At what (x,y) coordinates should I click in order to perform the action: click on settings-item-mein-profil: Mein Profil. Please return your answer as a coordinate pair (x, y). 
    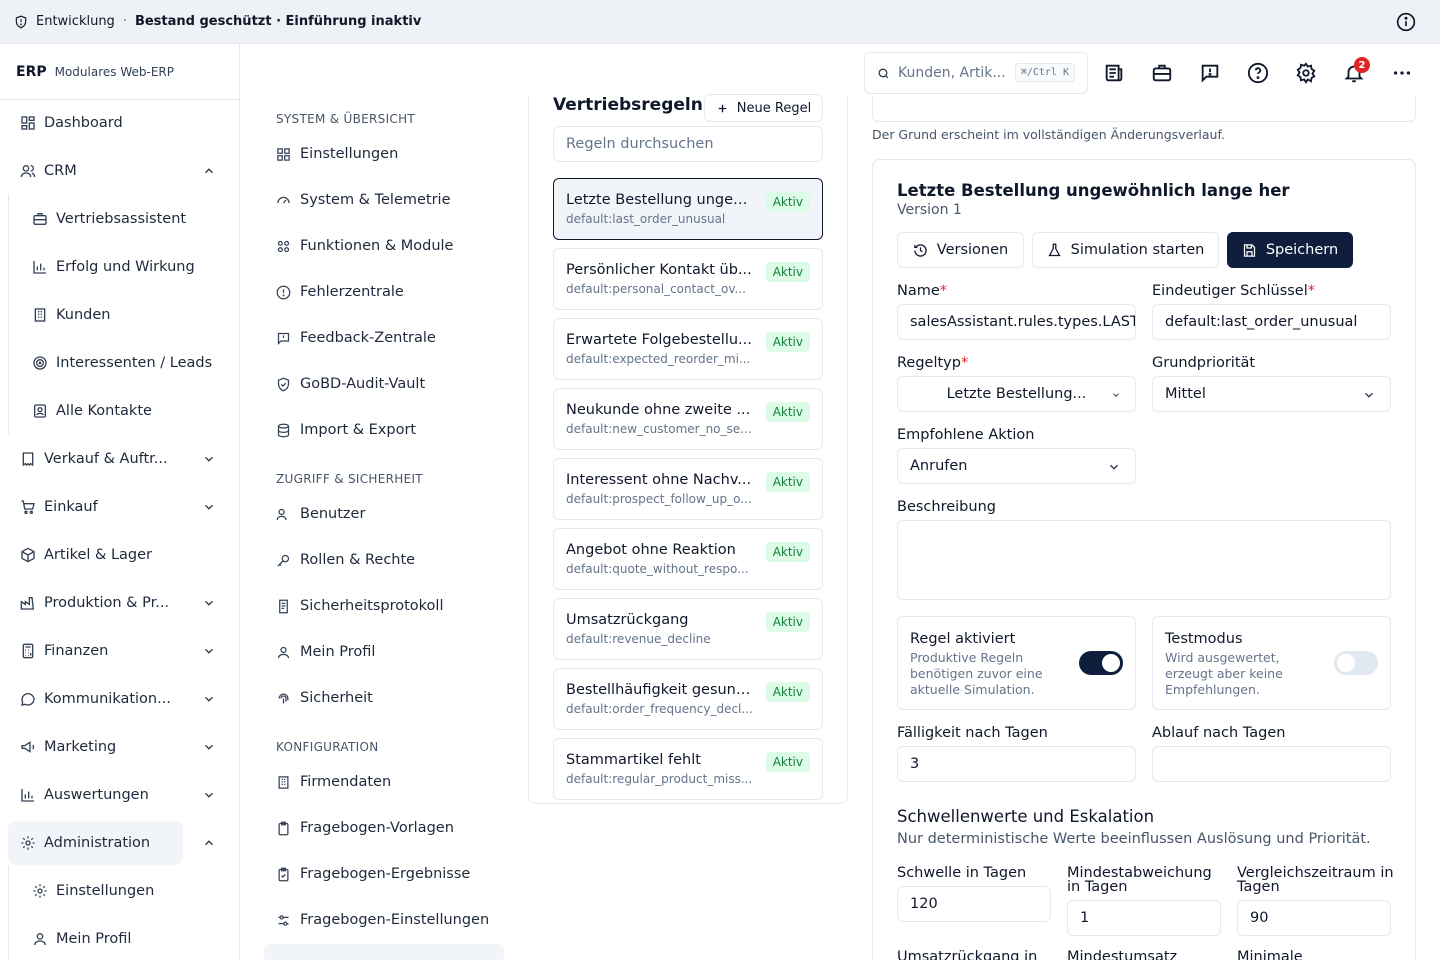
    Looking at the image, I should click on (384, 652).